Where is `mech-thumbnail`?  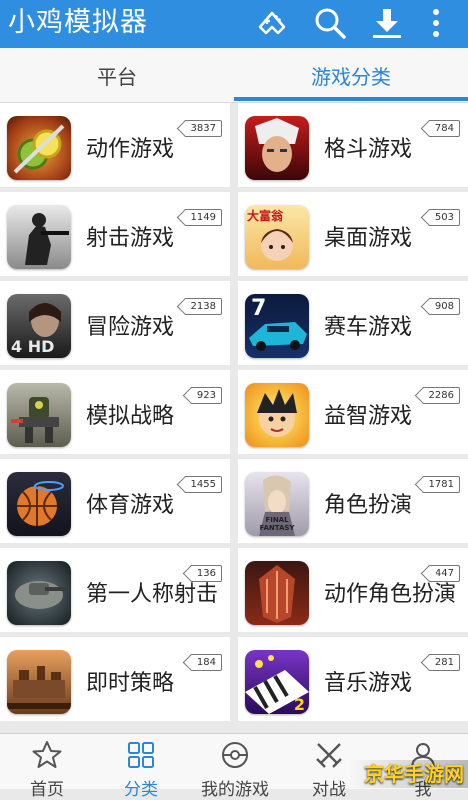 mech-thumbnail is located at coordinates (39, 415).